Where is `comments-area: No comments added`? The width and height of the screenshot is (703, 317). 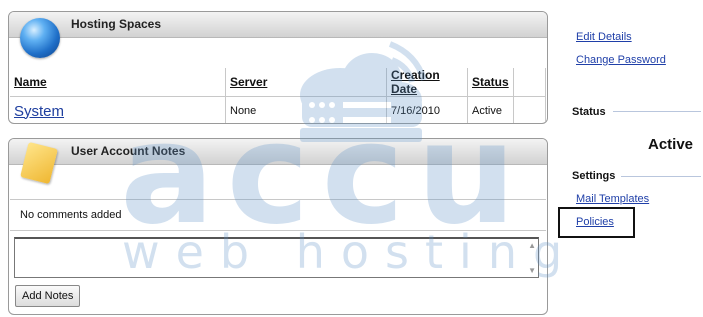 comments-area: No comments added is located at coordinates (278, 215).